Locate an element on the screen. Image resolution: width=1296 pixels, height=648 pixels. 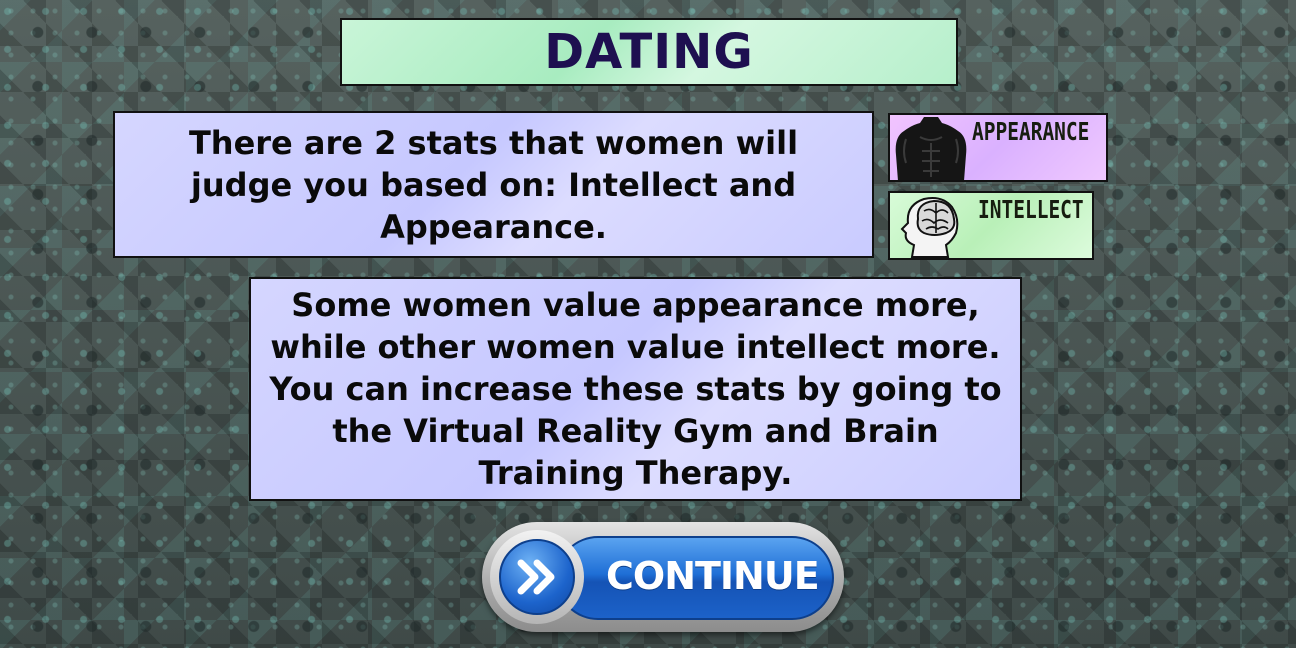
brain-head-icon is located at coordinates (929, 227).